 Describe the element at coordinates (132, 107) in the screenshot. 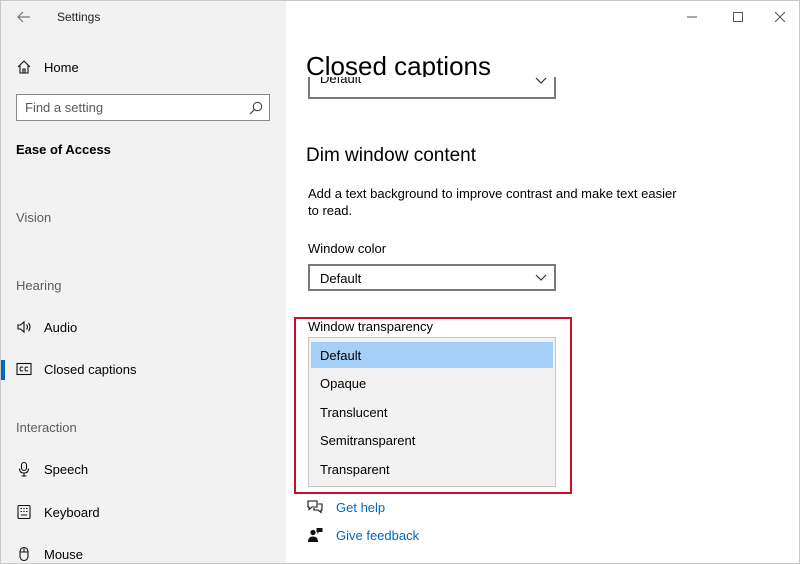

I see `search-input` at that location.